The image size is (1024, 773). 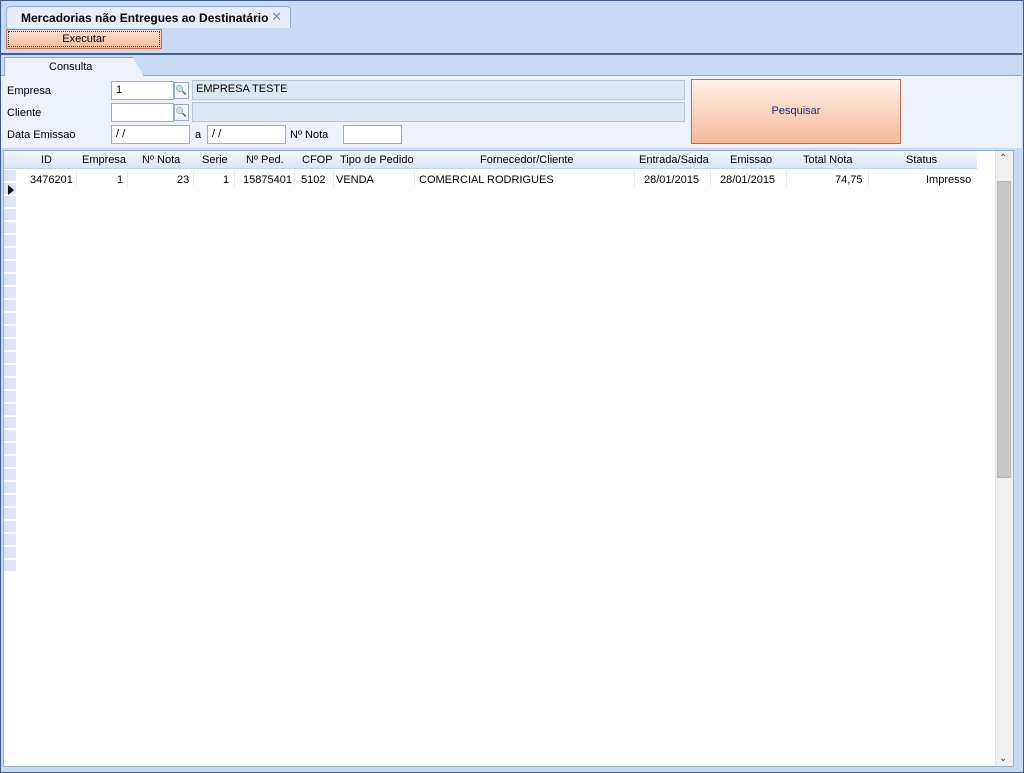 What do you see at coordinates (29, 91) in the screenshot?
I see `empresa-label: Empresa` at bounding box center [29, 91].